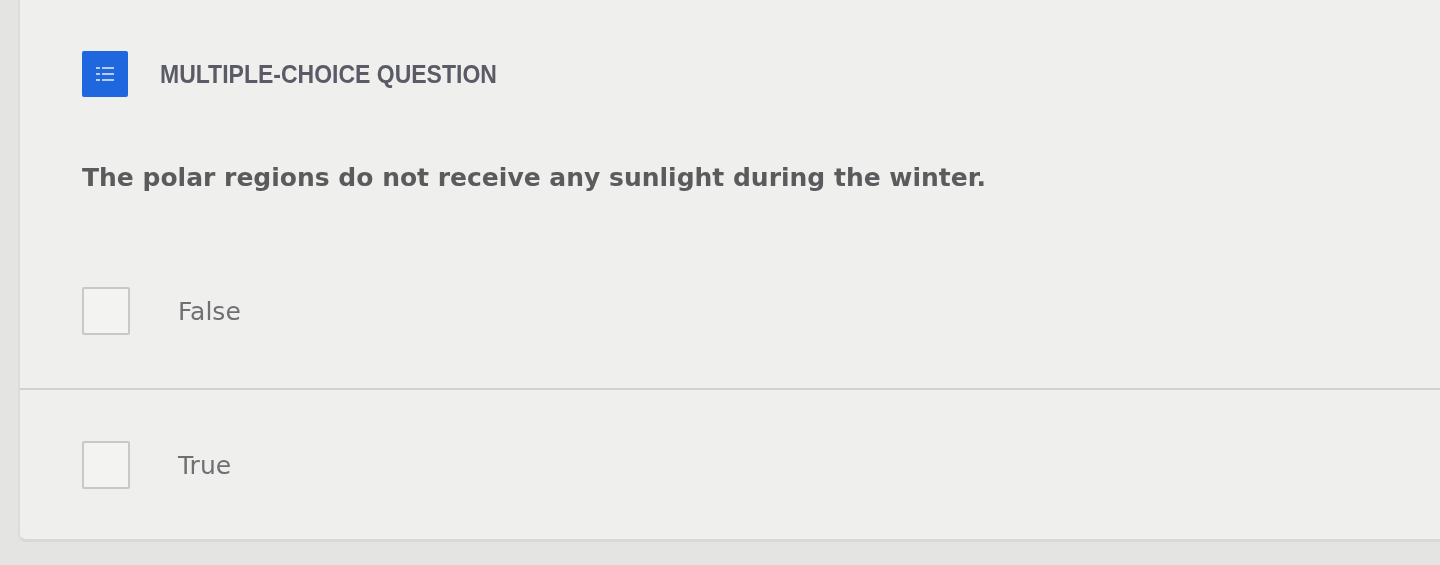 The image size is (1440, 565). What do you see at coordinates (534, 177) in the screenshot?
I see `question-text: The polar regions do not receive any sunlight during the winter.` at bounding box center [534, 177].